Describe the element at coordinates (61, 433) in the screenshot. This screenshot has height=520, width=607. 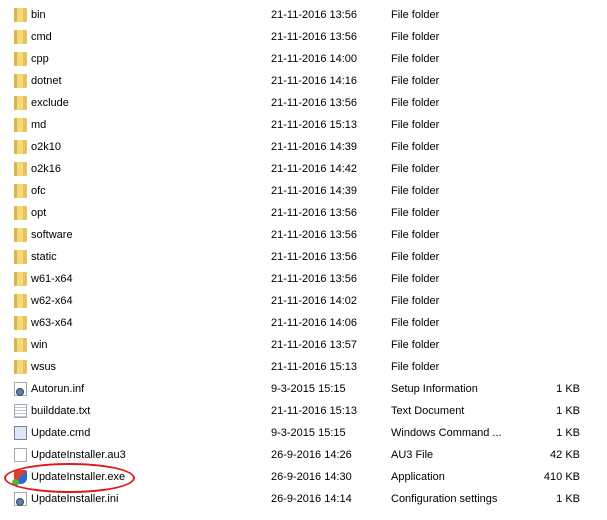
I see `file-name: Update.cmd` at that location.